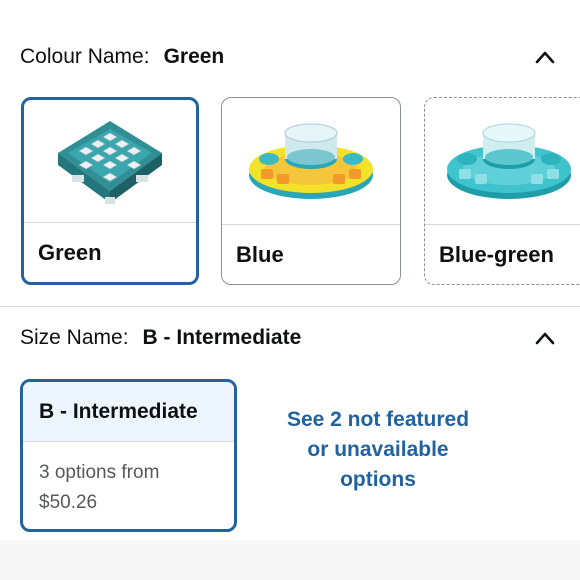  What do you see at coordinates (311, 161) in the screenshot?
I see `spinner-bowl-toy-yellow-image` at bounding box center [311, 161].